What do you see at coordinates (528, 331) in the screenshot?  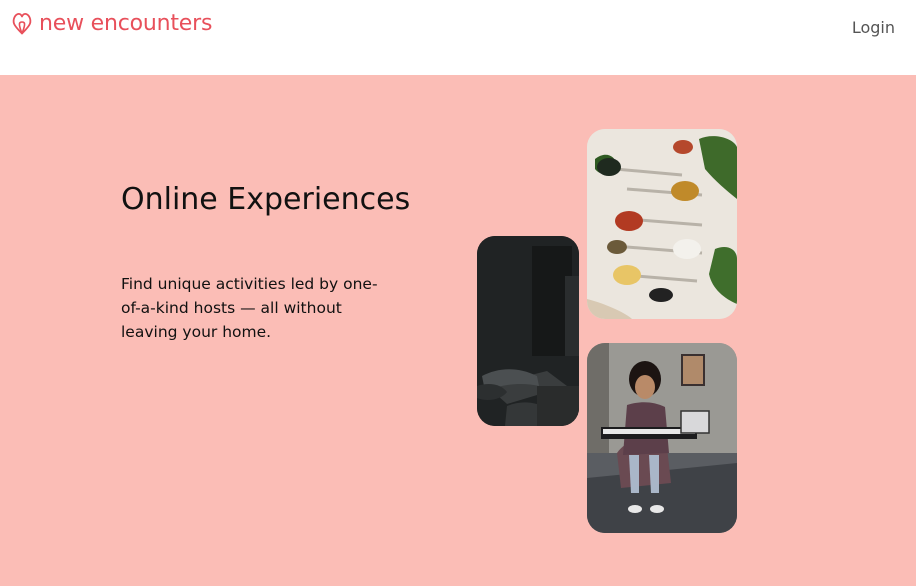 I see `music-studio-photo` at bounding box center [528, 331].